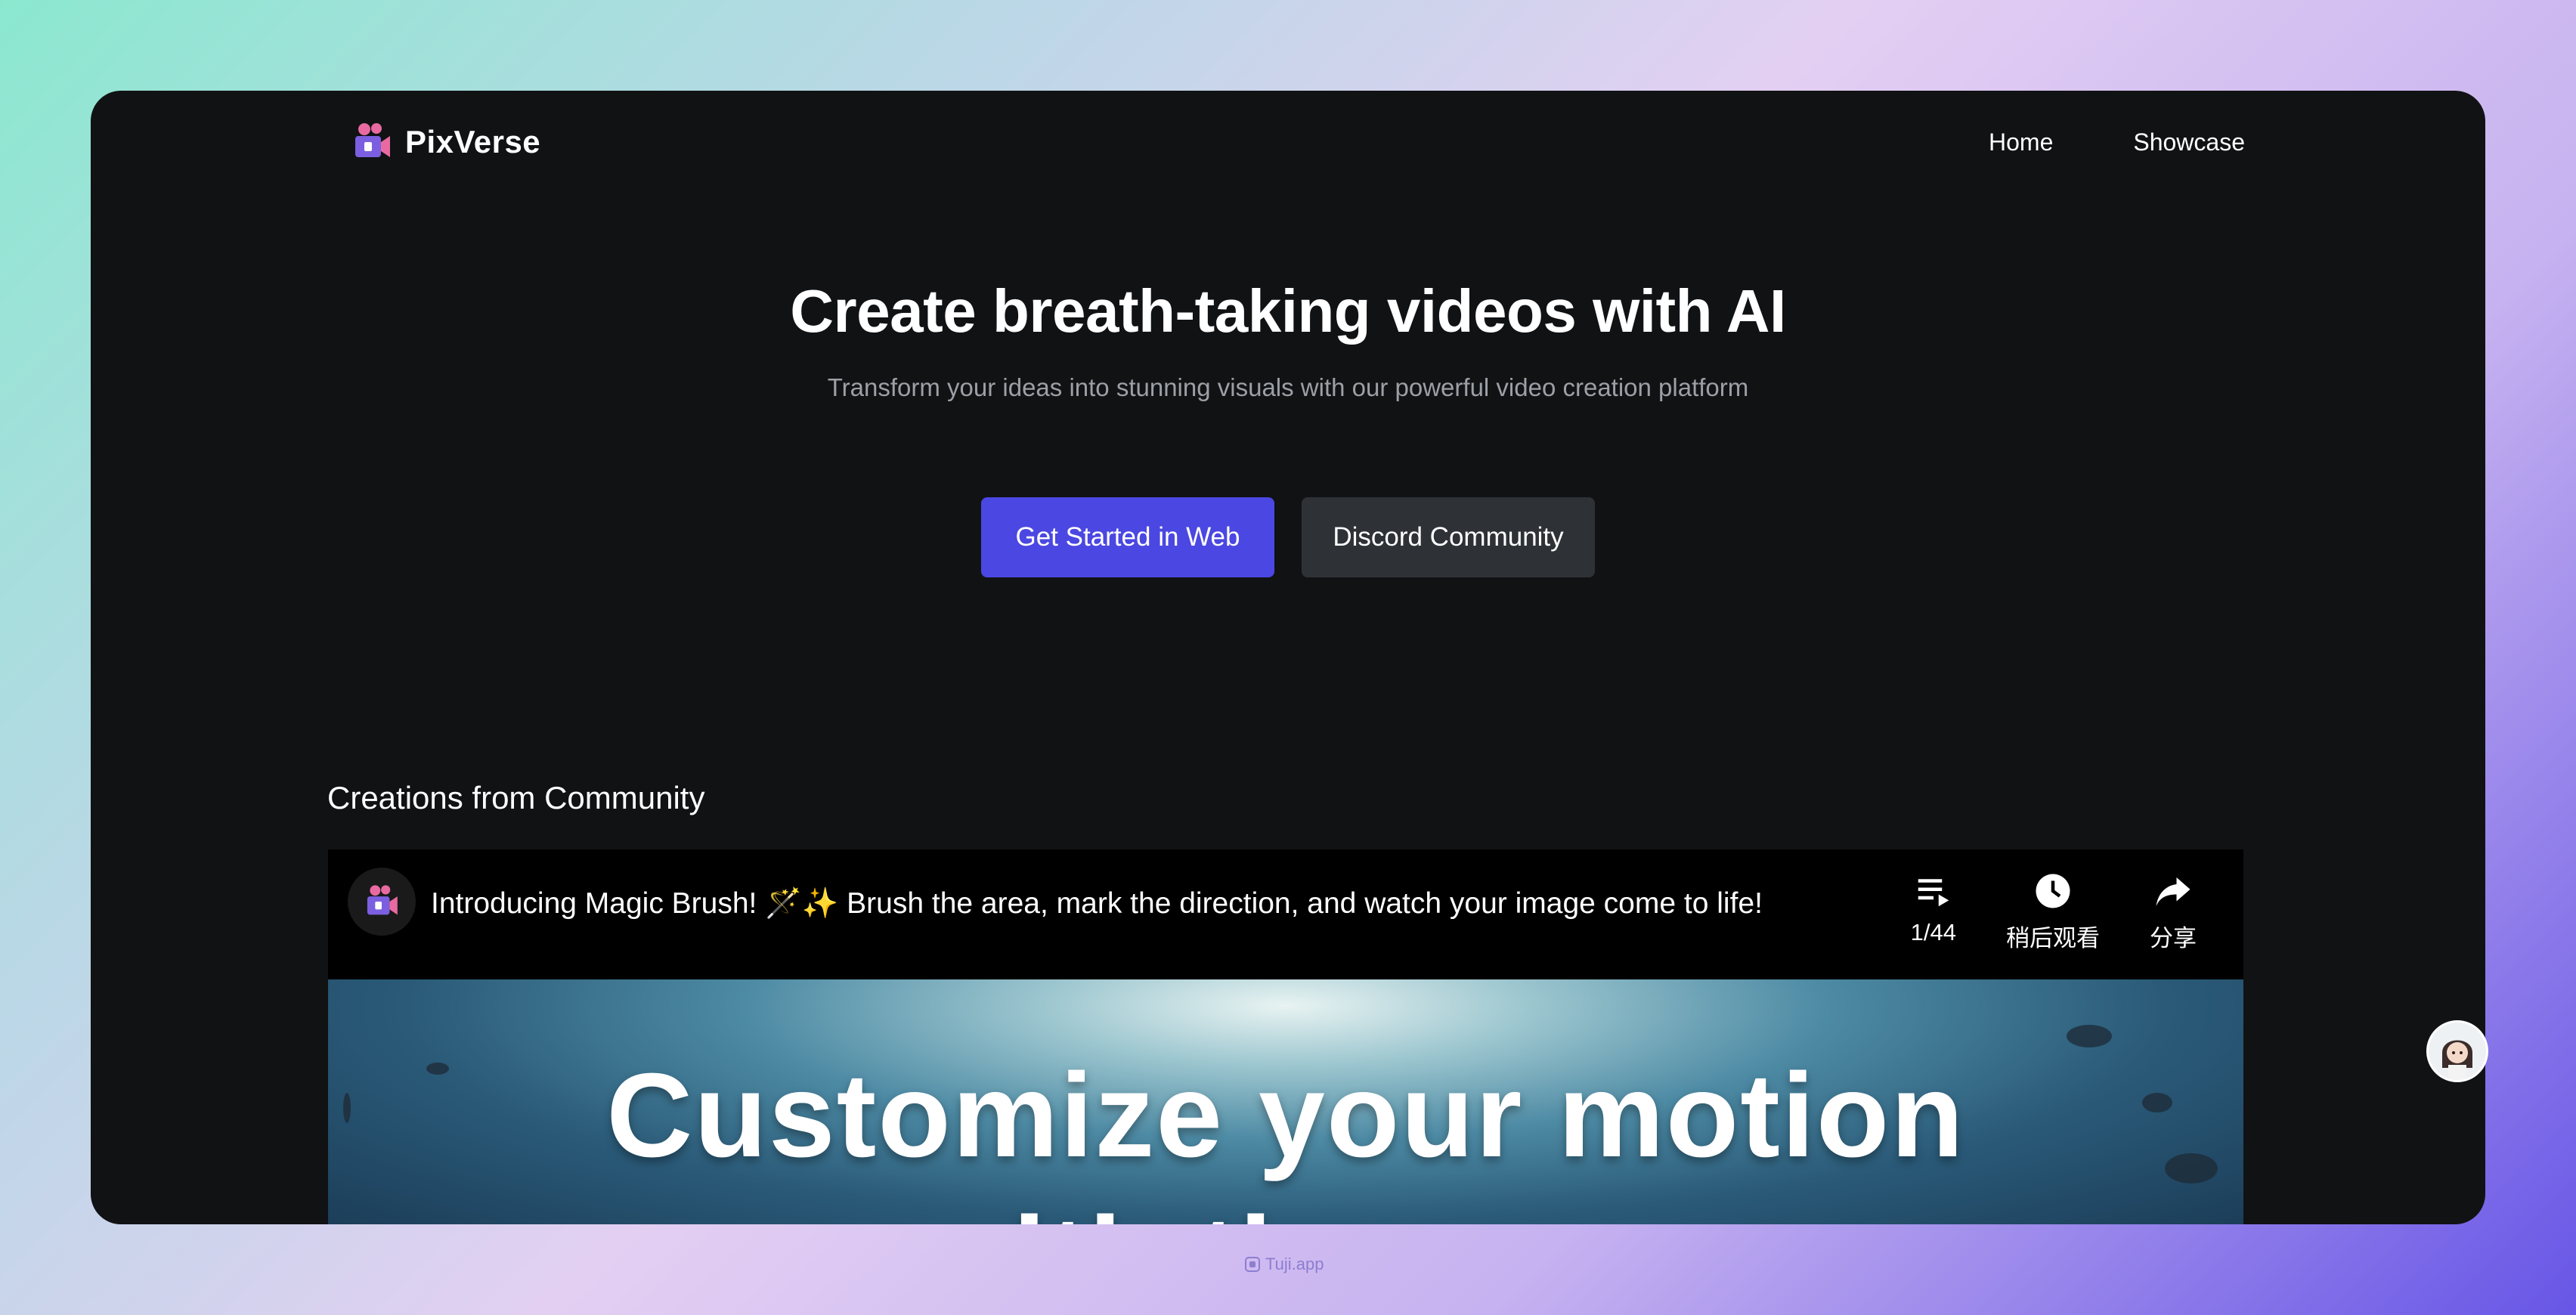  Describe the element at coordinates (1933, 932) in the screenshot. I see `playlist-count: 1/44` at that location.